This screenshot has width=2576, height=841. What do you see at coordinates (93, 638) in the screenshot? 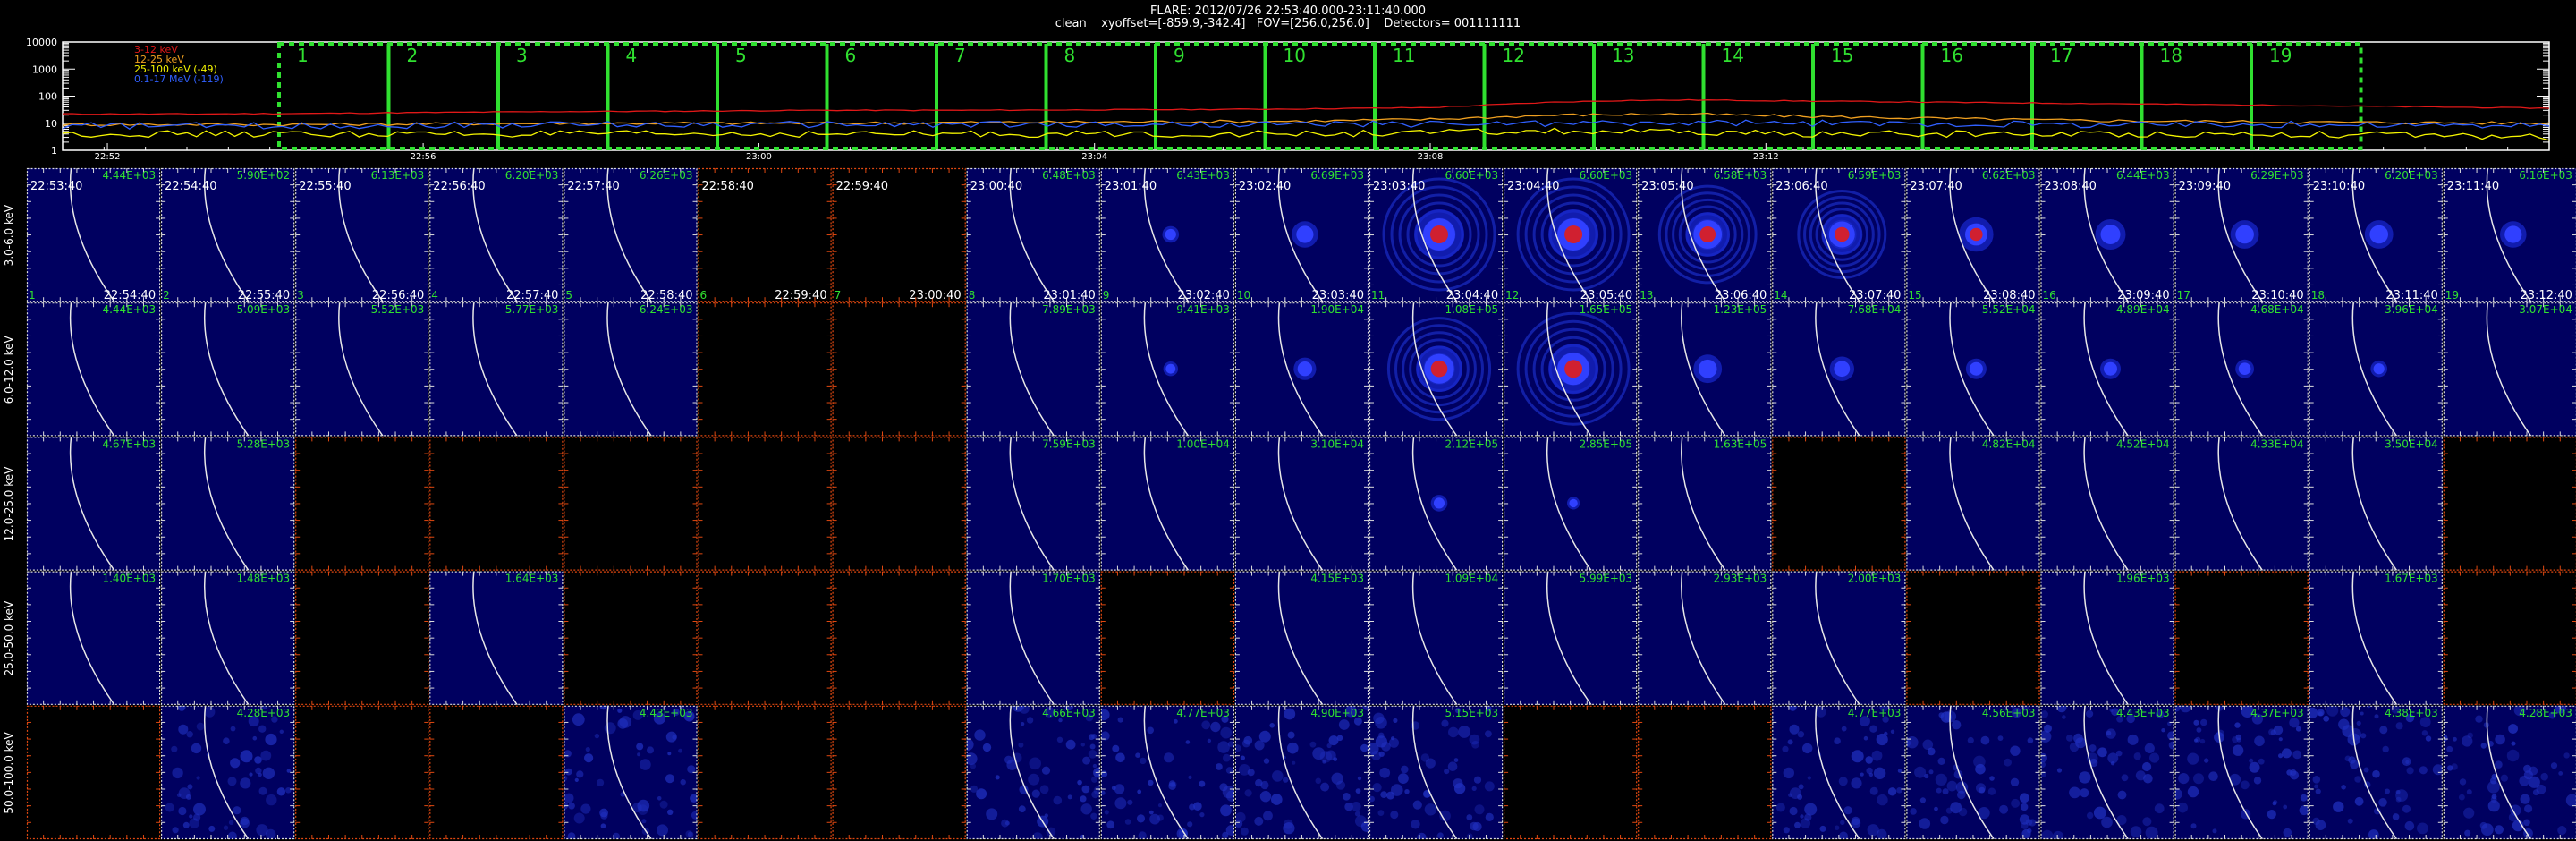
I see `image-panel: 1.40E+03` at bounding box center [93, 638].